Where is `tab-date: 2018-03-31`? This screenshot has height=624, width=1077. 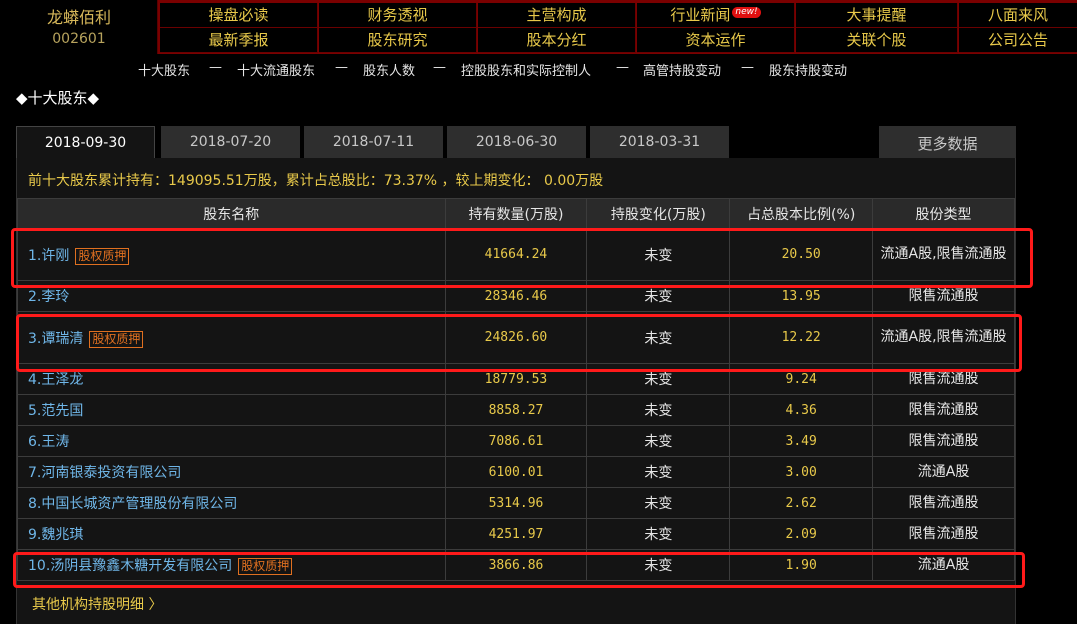
tab-date: 2018-03-31 is located at coordinates (659, 142).